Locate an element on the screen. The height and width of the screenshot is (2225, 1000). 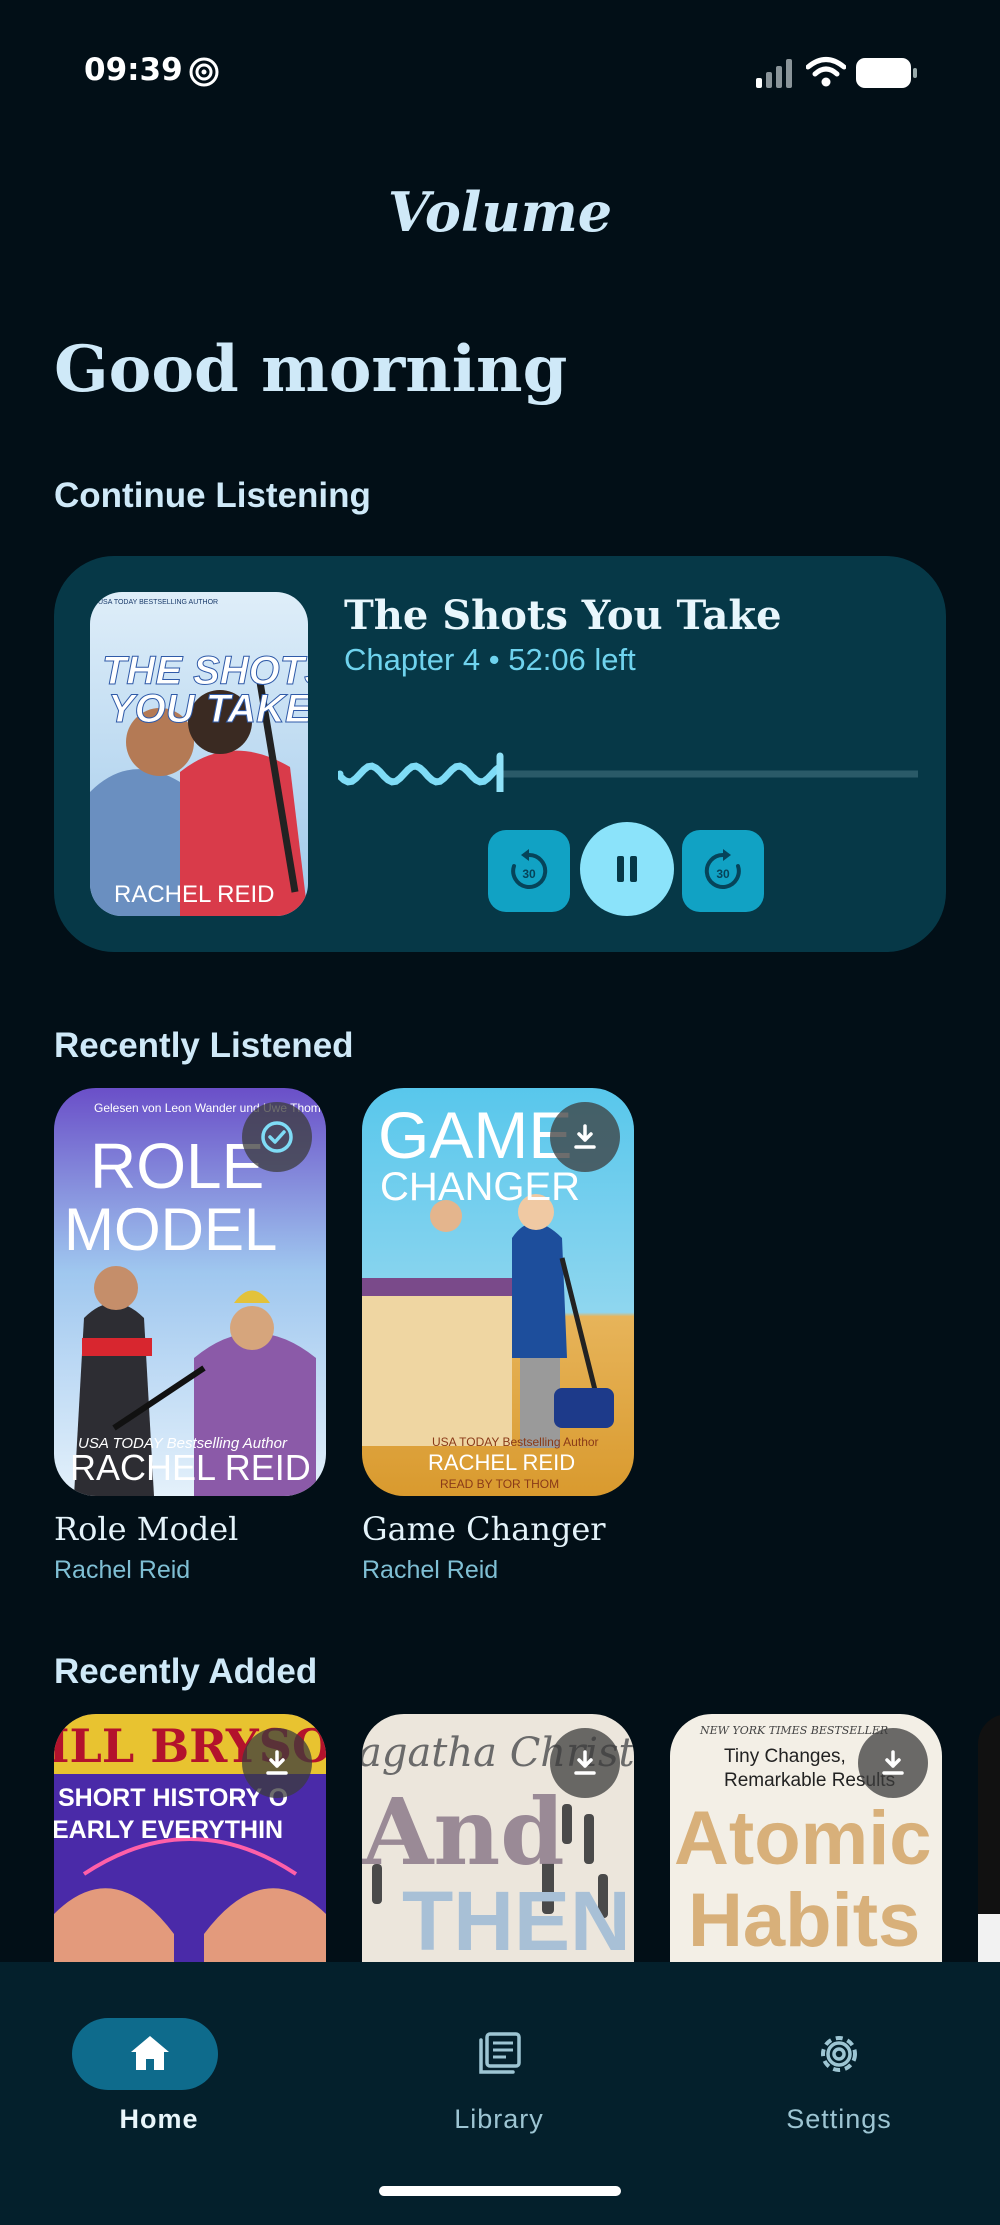
bottom-navigation: Home Library Settings is located at coordinates (500, 2093).